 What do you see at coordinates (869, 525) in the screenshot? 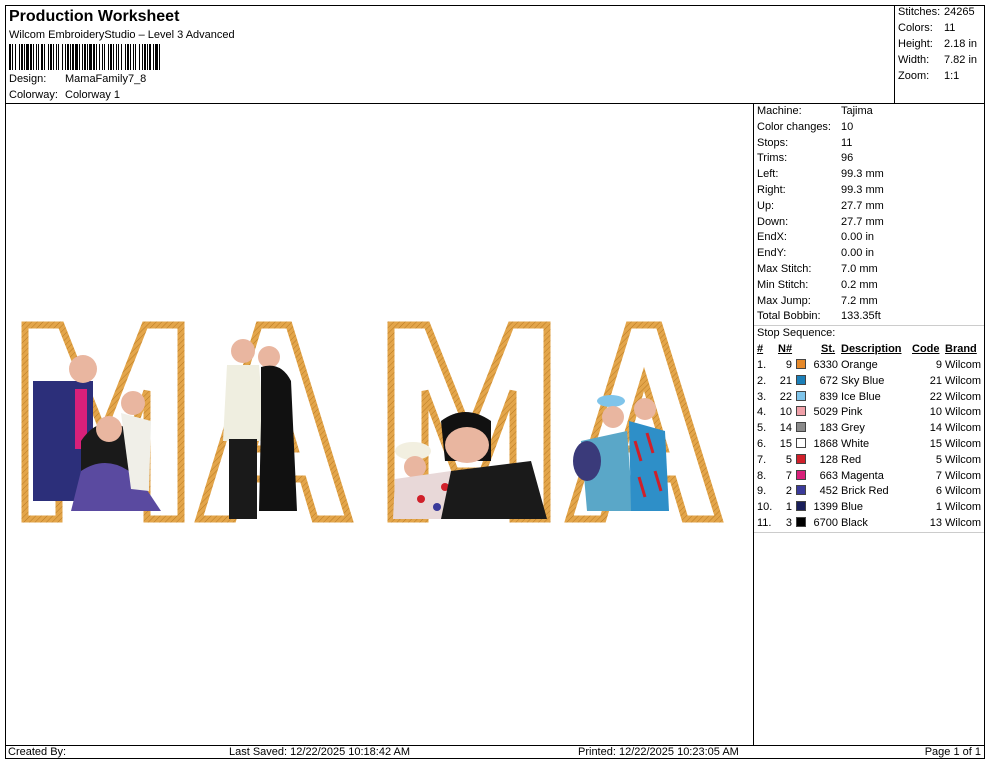
I see `table-row: 11. 3 6700 Black 13 Wilcom` at bounding box center [869, 525].